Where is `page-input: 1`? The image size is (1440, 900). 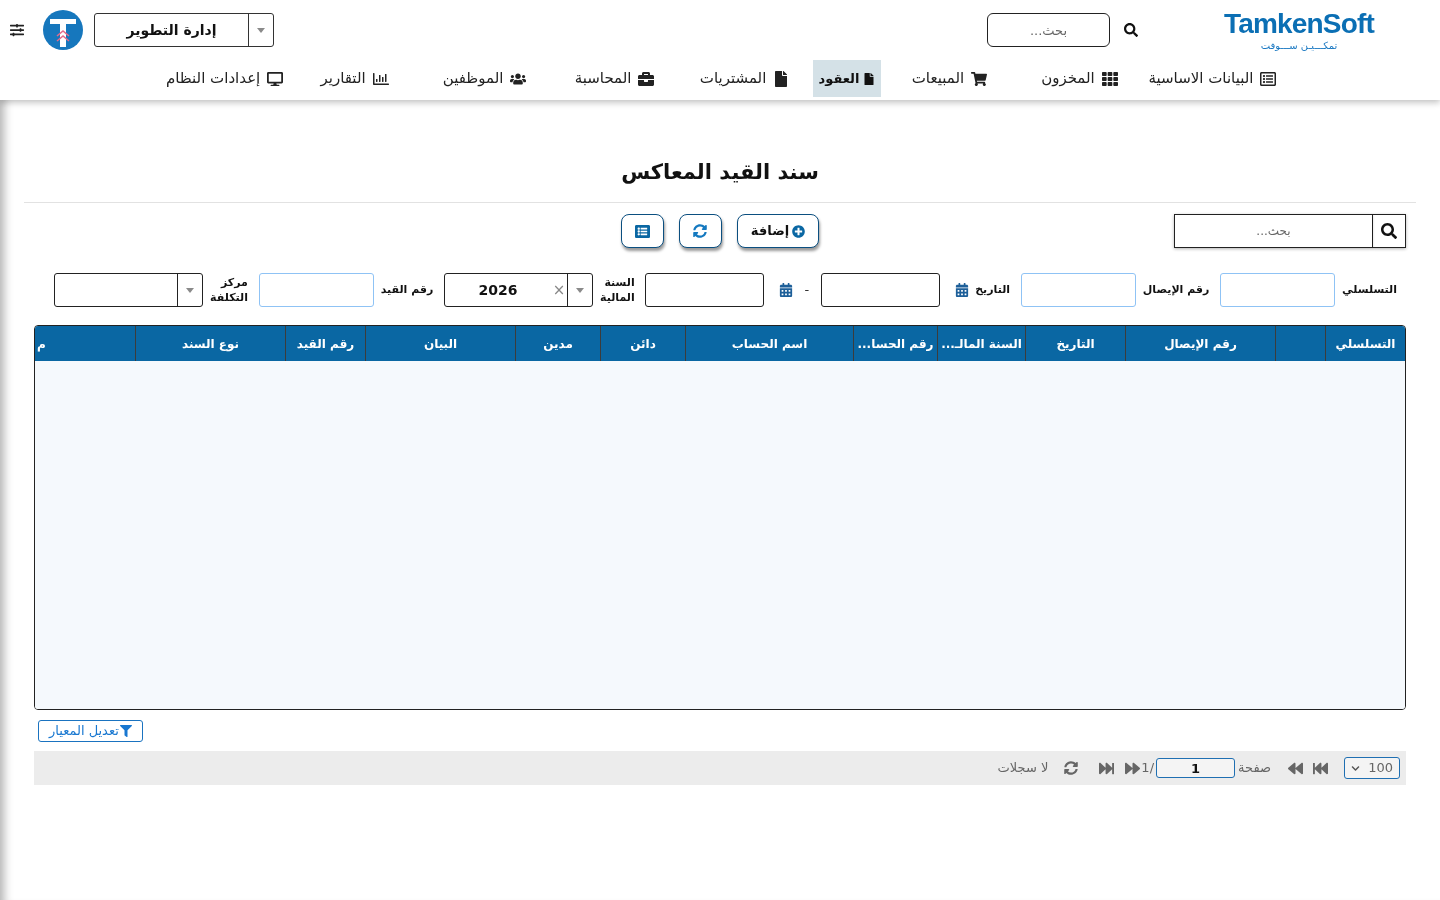
page-input: 1 is located at coordinates (1195, 768).